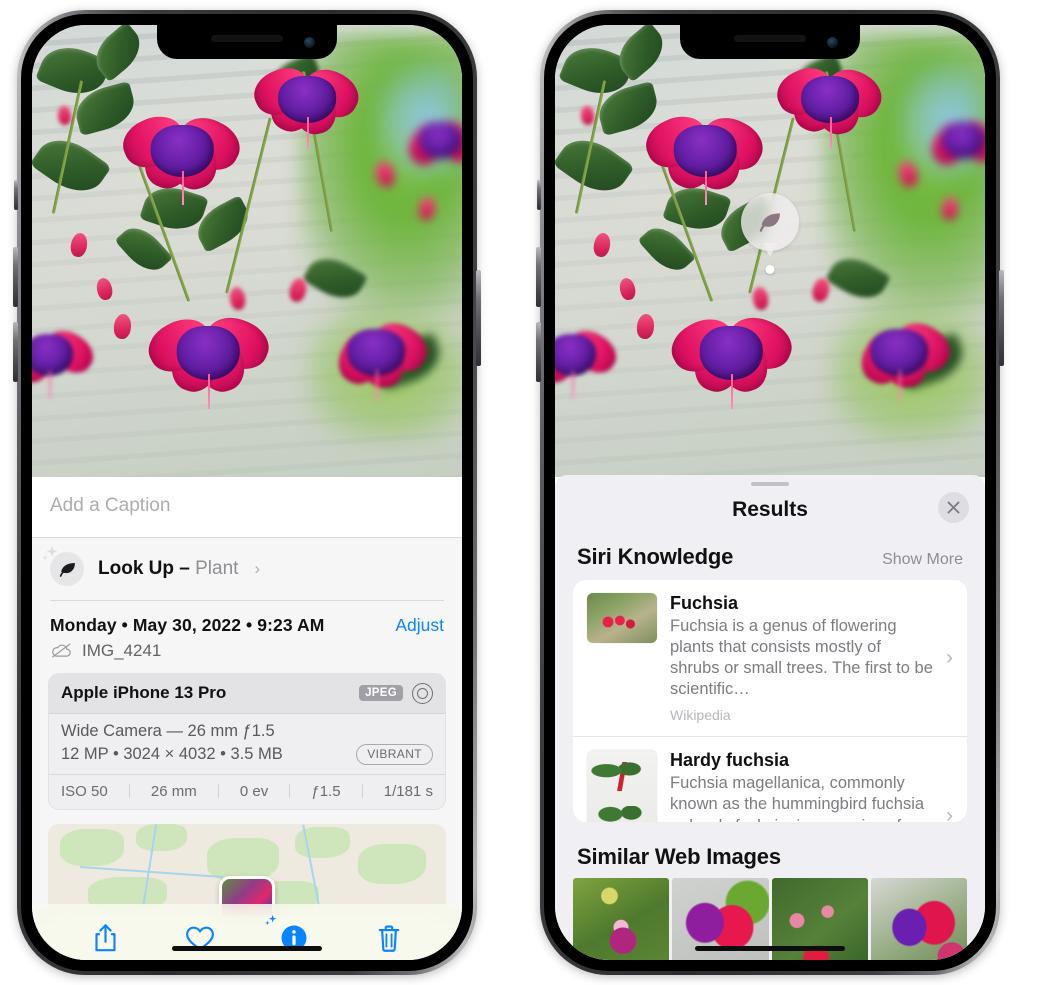  What do you see at coordinates (247, 654) in the screenshot?
I see `filename-row: IMG_4241` at bounding box center [247, 654].